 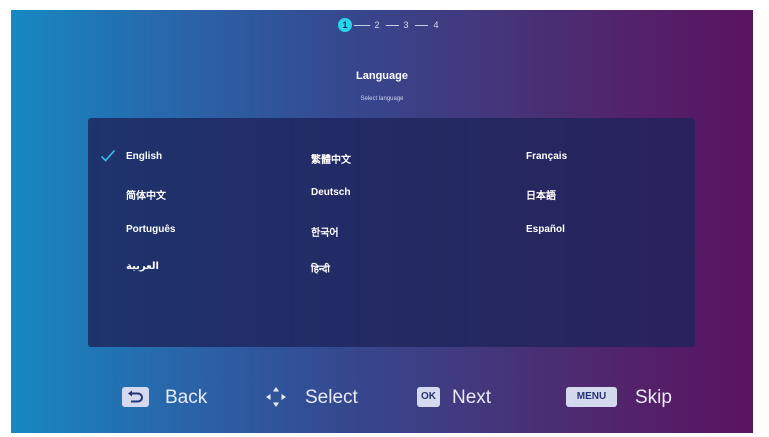 What do you see at coordinates (330, 192) in the screenshot?
I see `language-option-german: Deutsch` at bounding box center [330, 192].